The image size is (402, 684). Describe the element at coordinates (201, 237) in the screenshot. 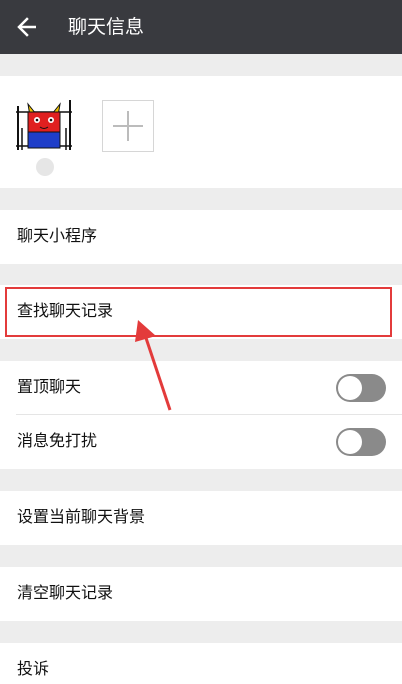

I see `row-mini-program: 聊天小程序` at that location.